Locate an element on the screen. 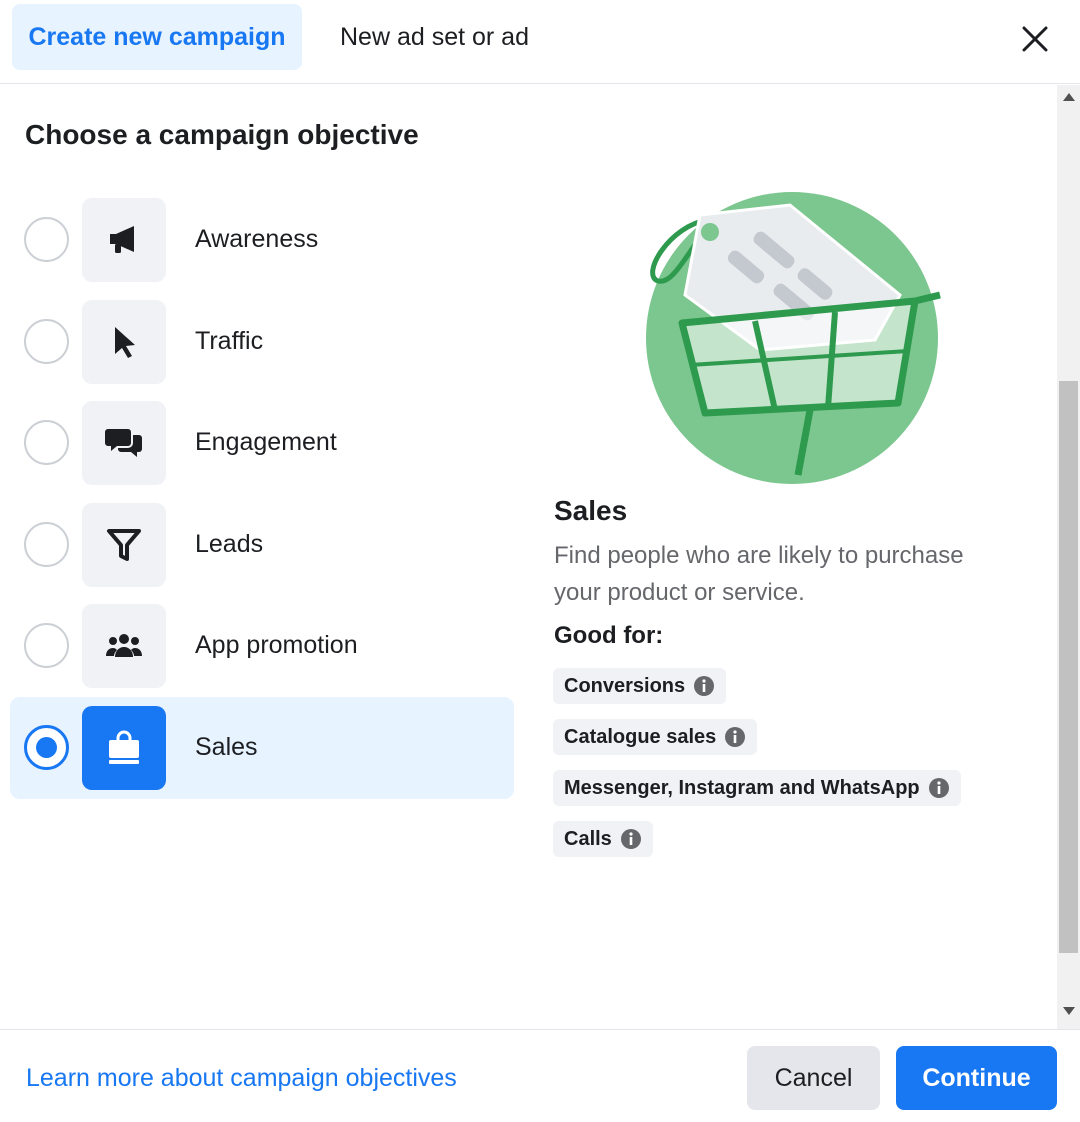 The width and height of the screenshot is (1080, 1122). chip-conversions: Conversions is located at coordinates (640, 686).